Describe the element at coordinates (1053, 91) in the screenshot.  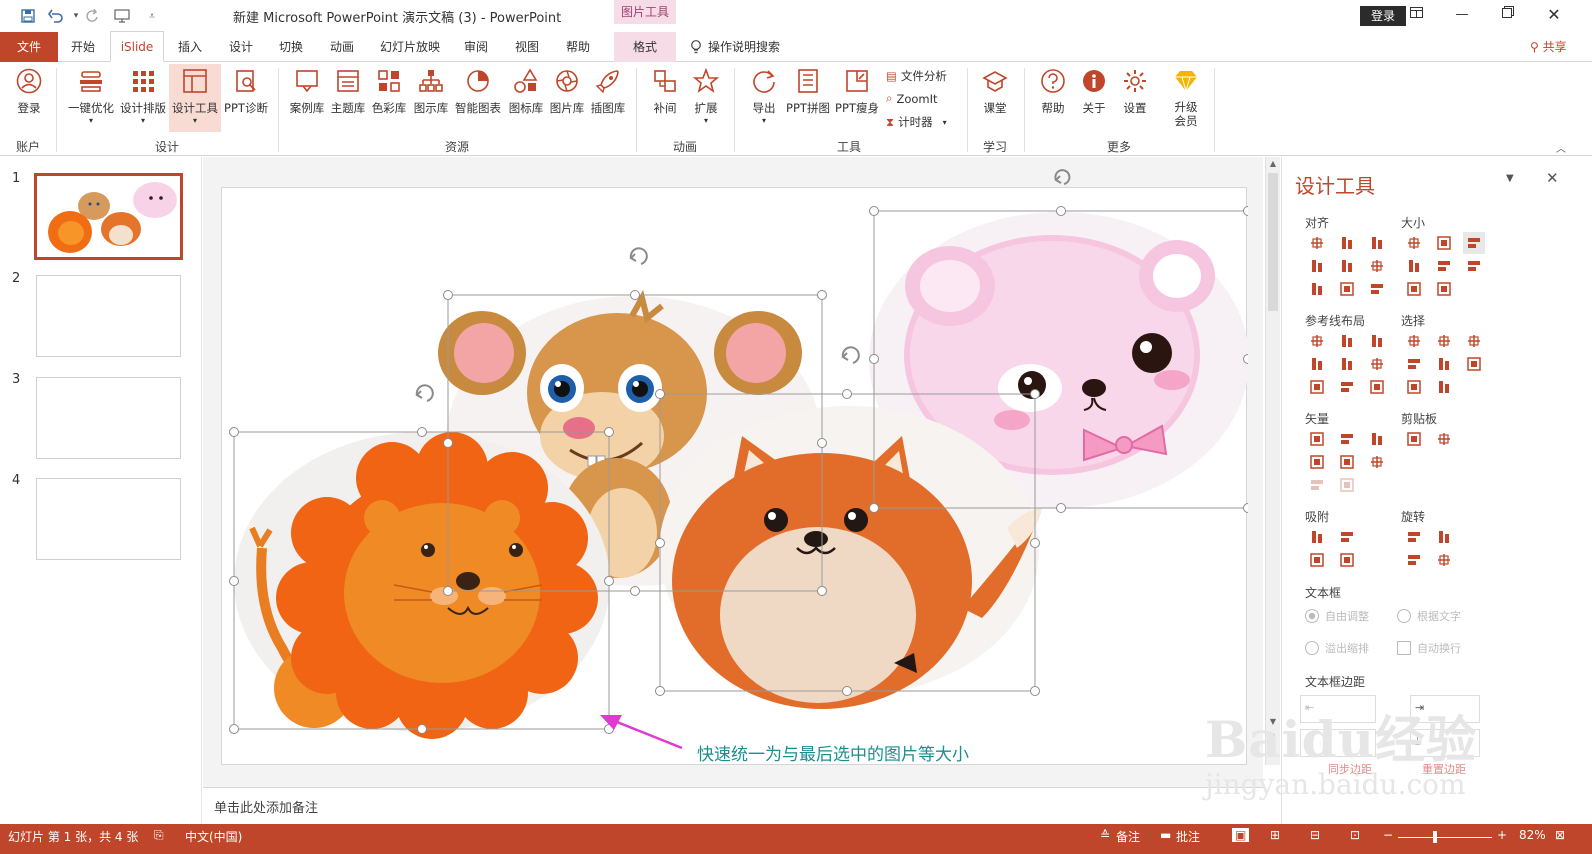
I see `help-button: 帮助` at that location.